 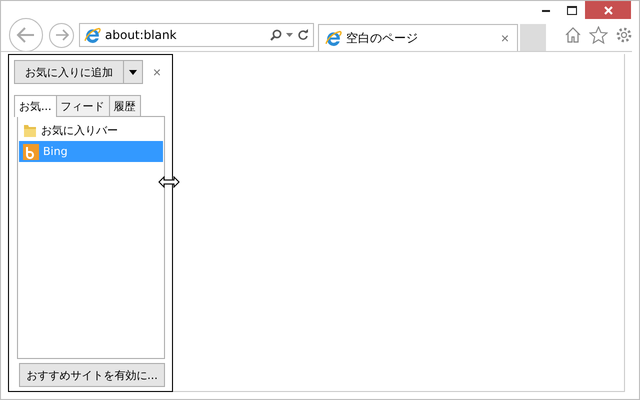 I want to click on dropdown-button, so click(x=133, y=72).